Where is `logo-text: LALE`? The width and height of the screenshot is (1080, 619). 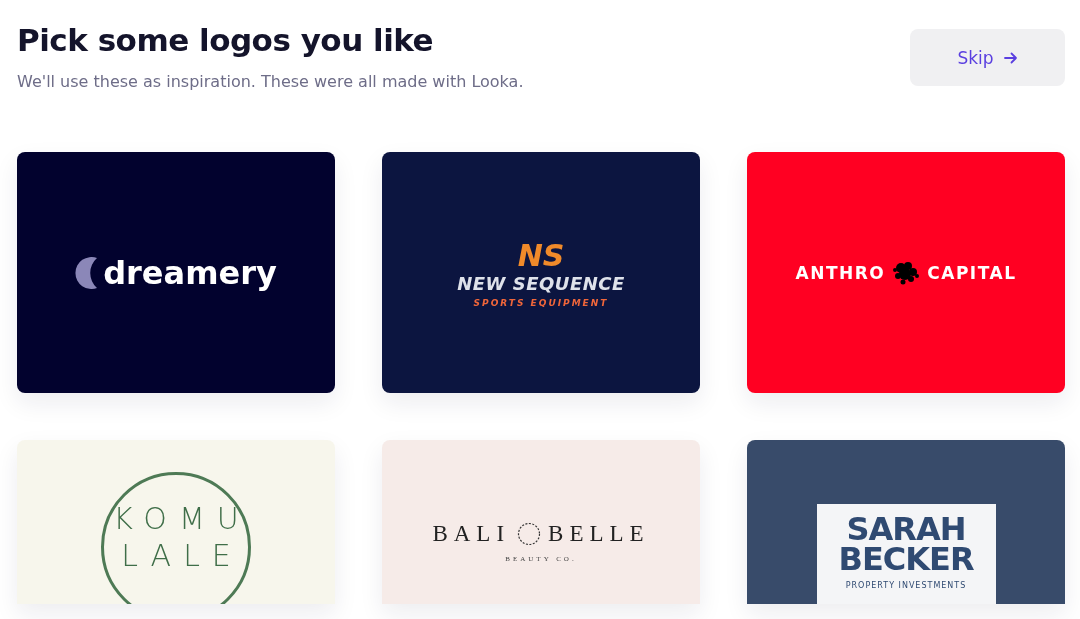
logo-text: LALE is located at coordinates (182, 555).